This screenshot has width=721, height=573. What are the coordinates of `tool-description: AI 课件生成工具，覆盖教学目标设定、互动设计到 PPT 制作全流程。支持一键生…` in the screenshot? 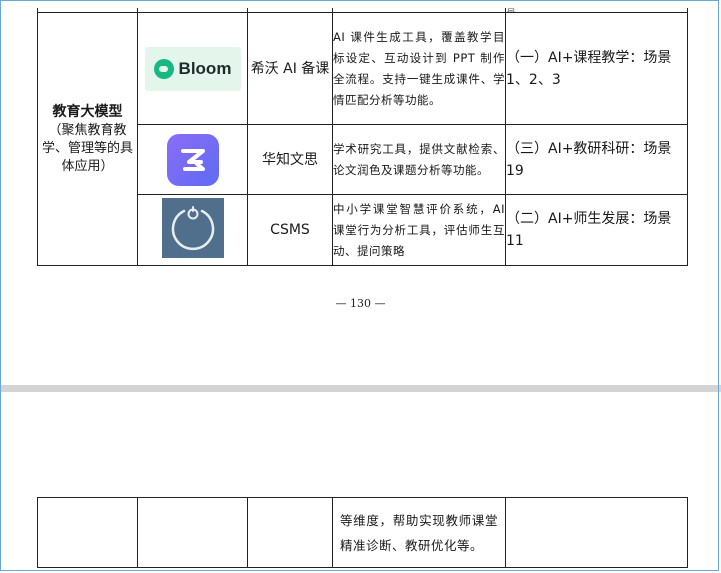 It's located at (419, 68).